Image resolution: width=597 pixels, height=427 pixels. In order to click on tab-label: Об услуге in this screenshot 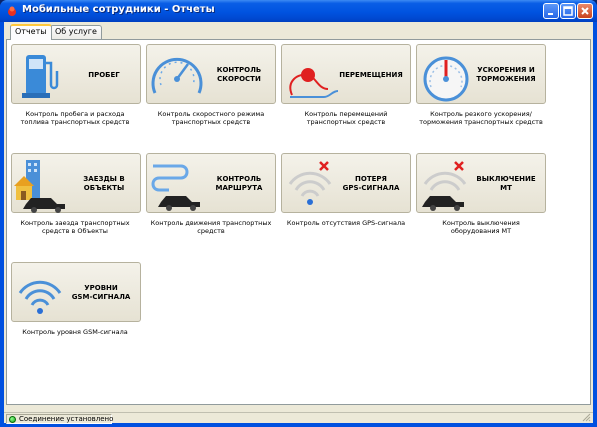, I will do `click(76, 31)`.